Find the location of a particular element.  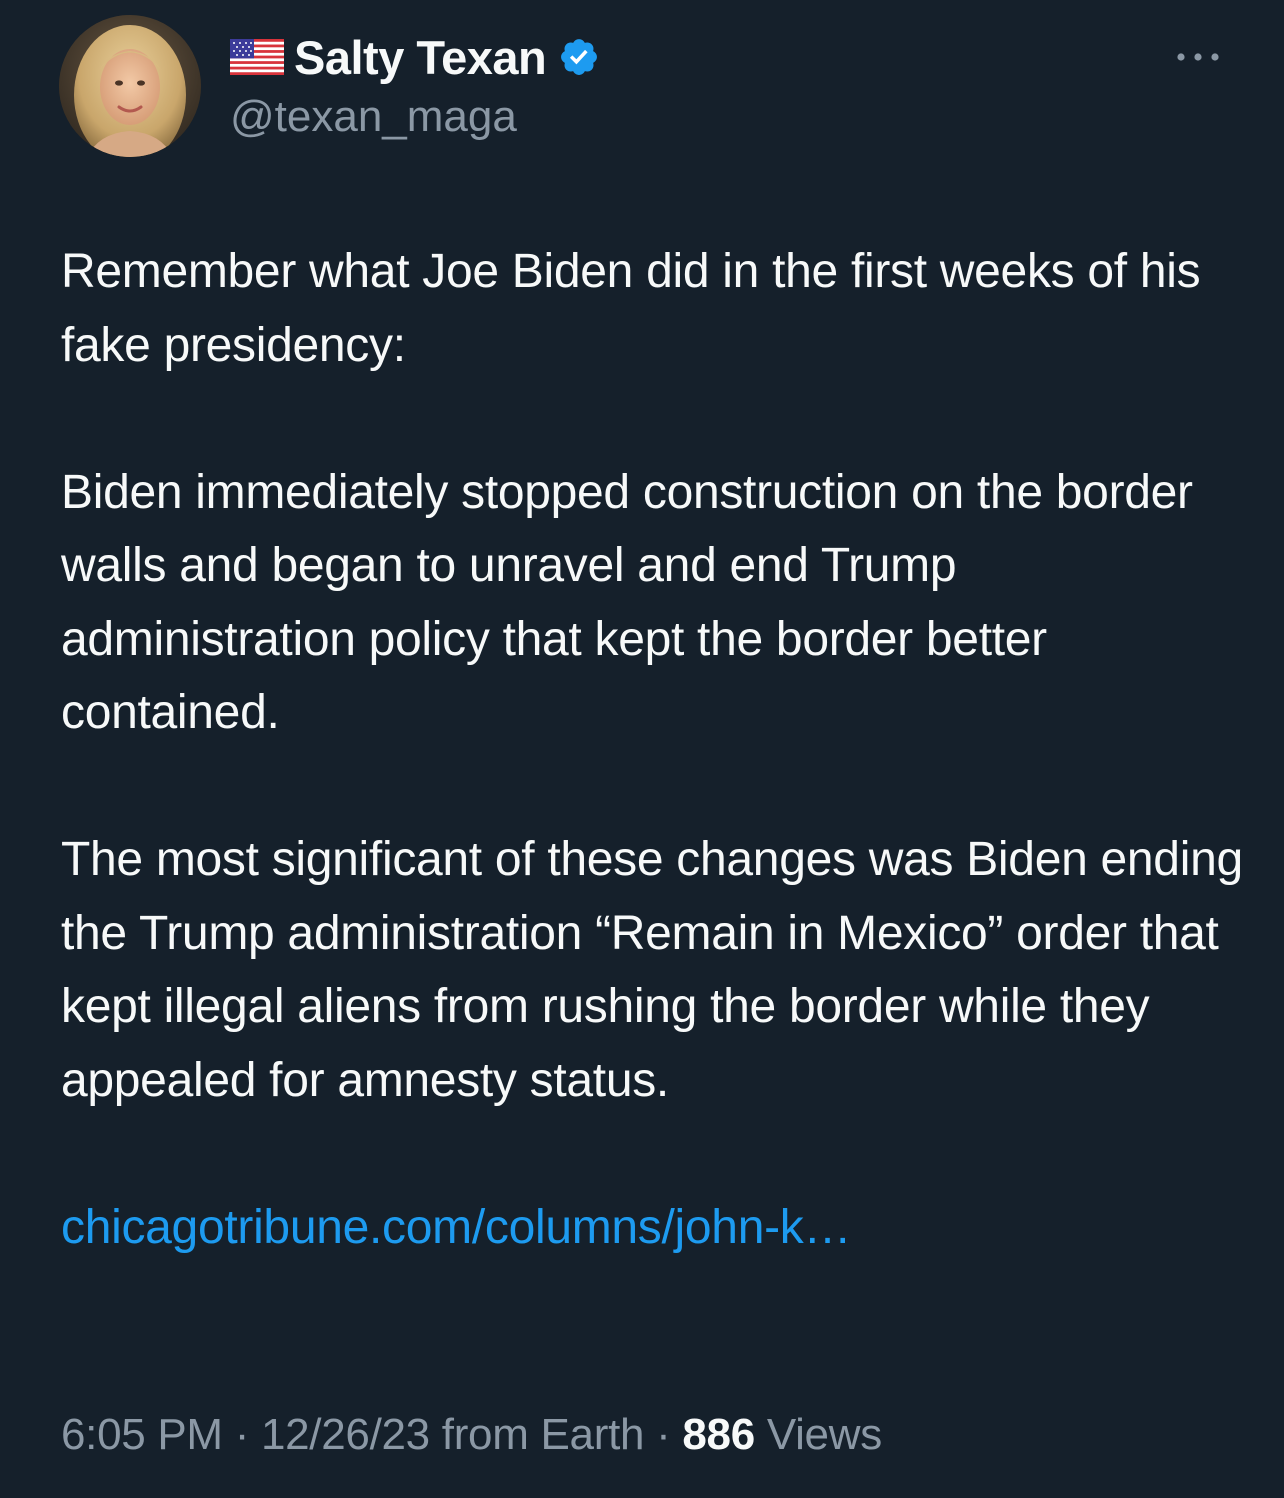

verified-badge-icon is located at coordinates (579, 57).